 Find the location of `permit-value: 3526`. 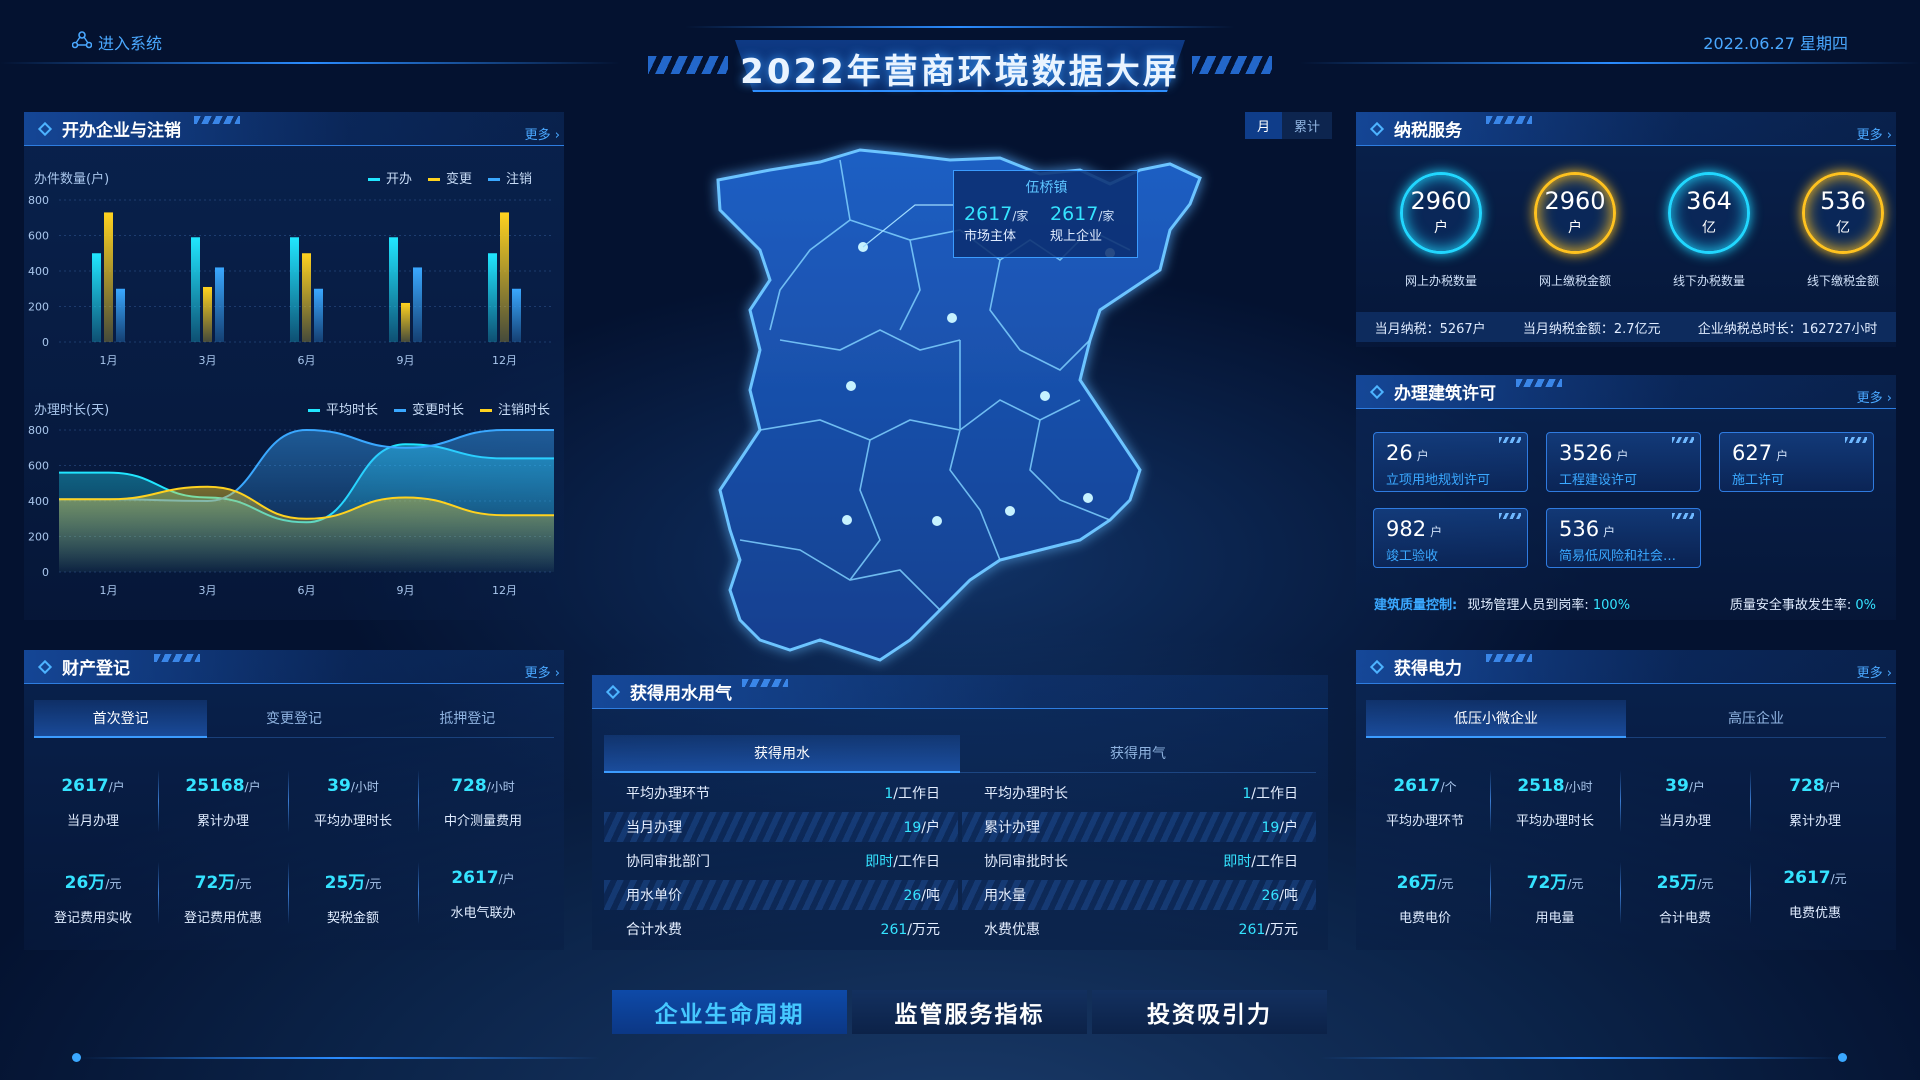

permit-value: 3526 is located at coordinates (1586, 453).